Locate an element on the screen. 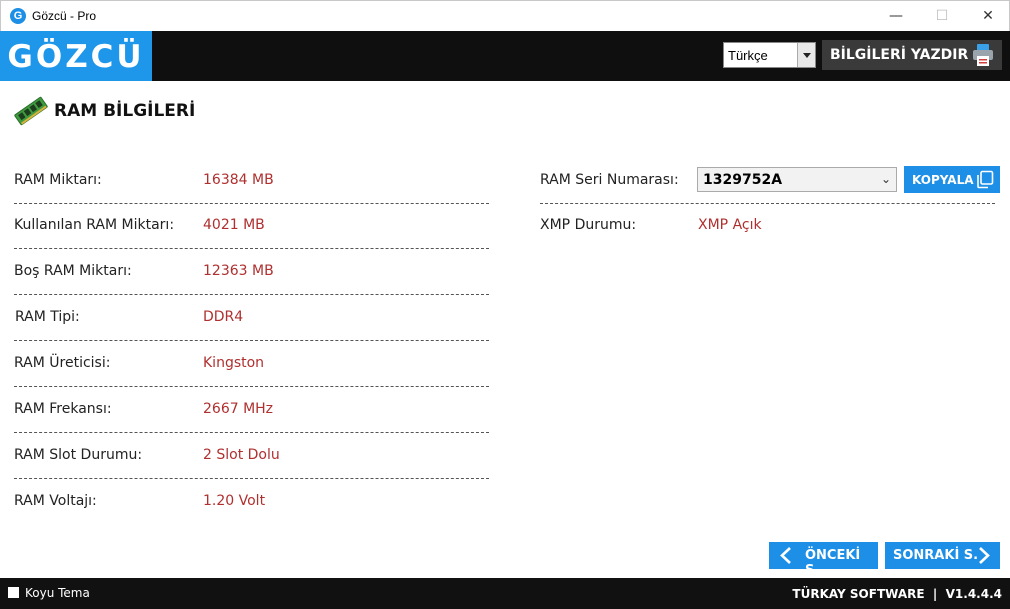  ram-slot-status-value: 2 Slot Dolu is located at coordinates (241, 455).